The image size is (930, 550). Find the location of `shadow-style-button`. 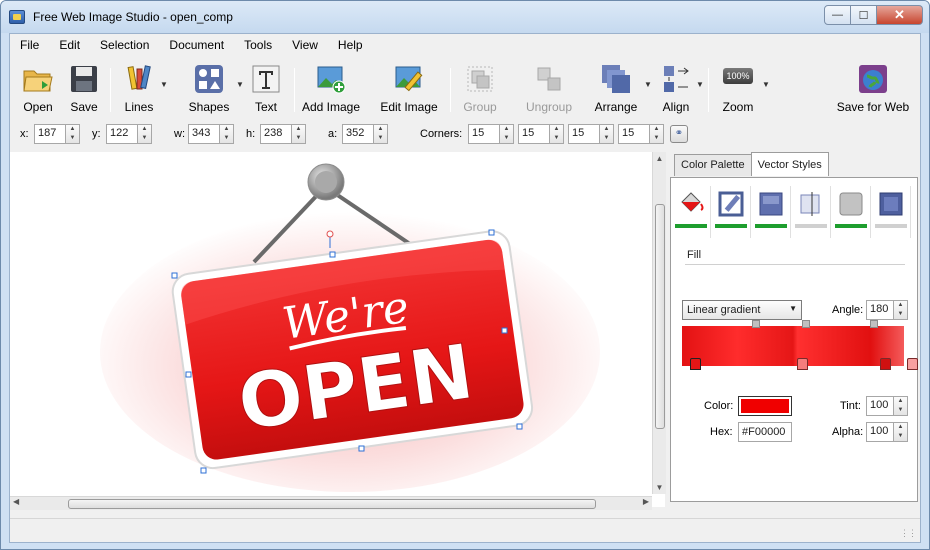

shadow-style-button is located at coordinates (891, 212).